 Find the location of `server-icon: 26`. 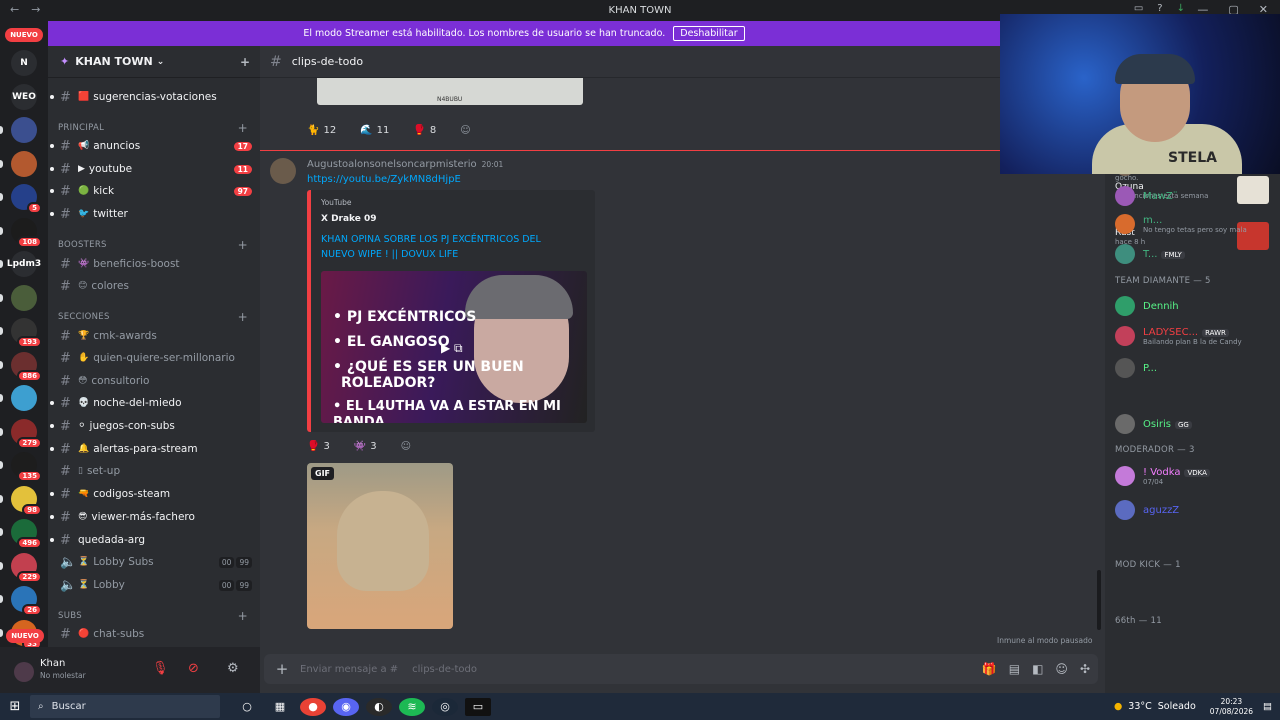

server-icon: 26 is located at coordinates (26, 601).